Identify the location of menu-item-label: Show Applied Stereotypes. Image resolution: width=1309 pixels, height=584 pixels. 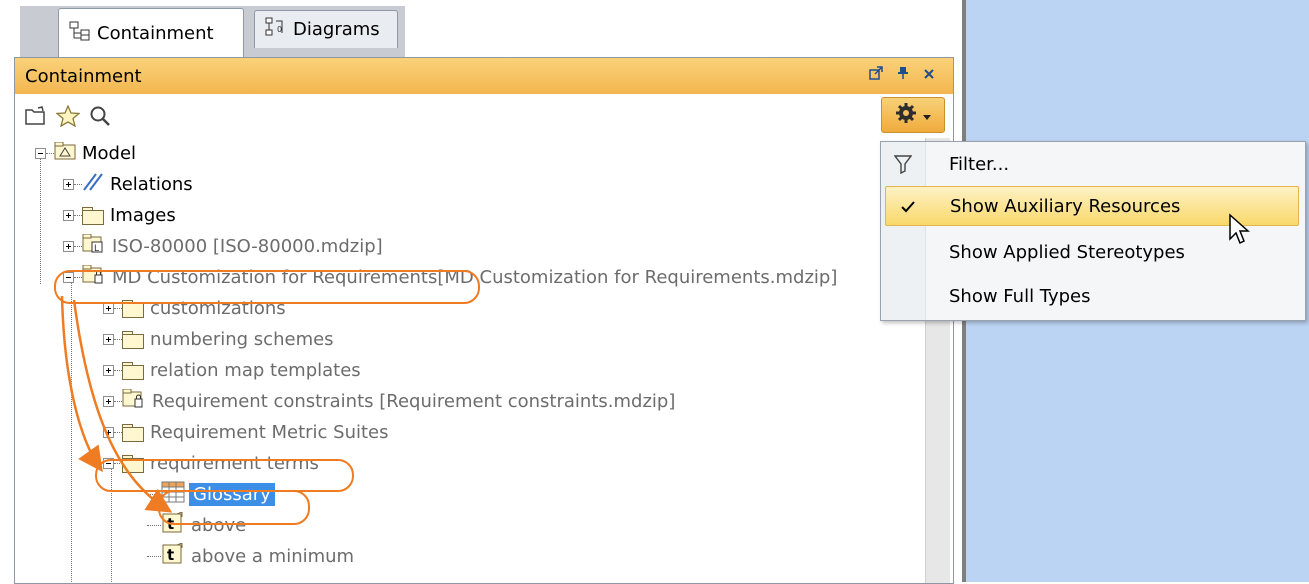
(1067, 252).